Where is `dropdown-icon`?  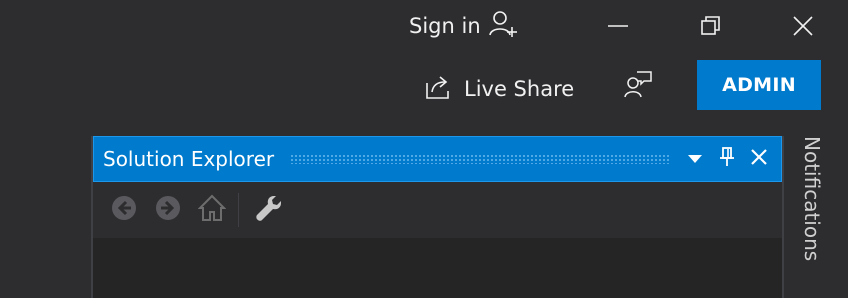
dropdown-icon is located at coordinates (695, 159).